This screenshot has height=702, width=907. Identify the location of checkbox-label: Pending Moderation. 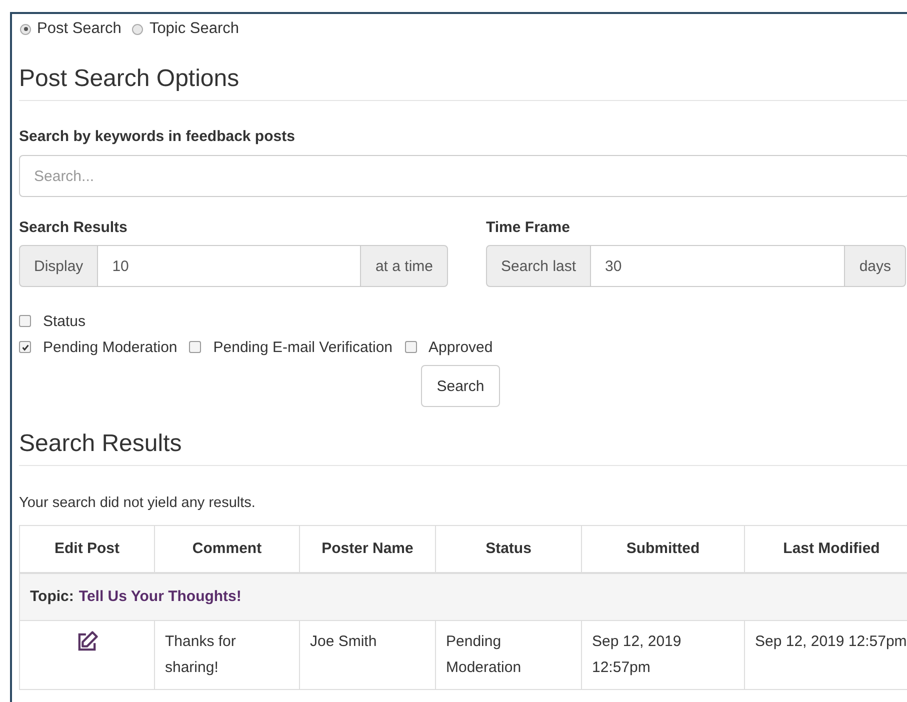
(110, 347).